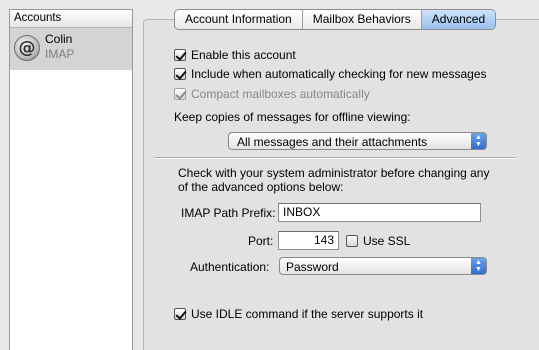 This screenshot has width=539, height=350. I want to click on compact-mailboxes-label: Compact mailboxes automatically, so click(280, 94).